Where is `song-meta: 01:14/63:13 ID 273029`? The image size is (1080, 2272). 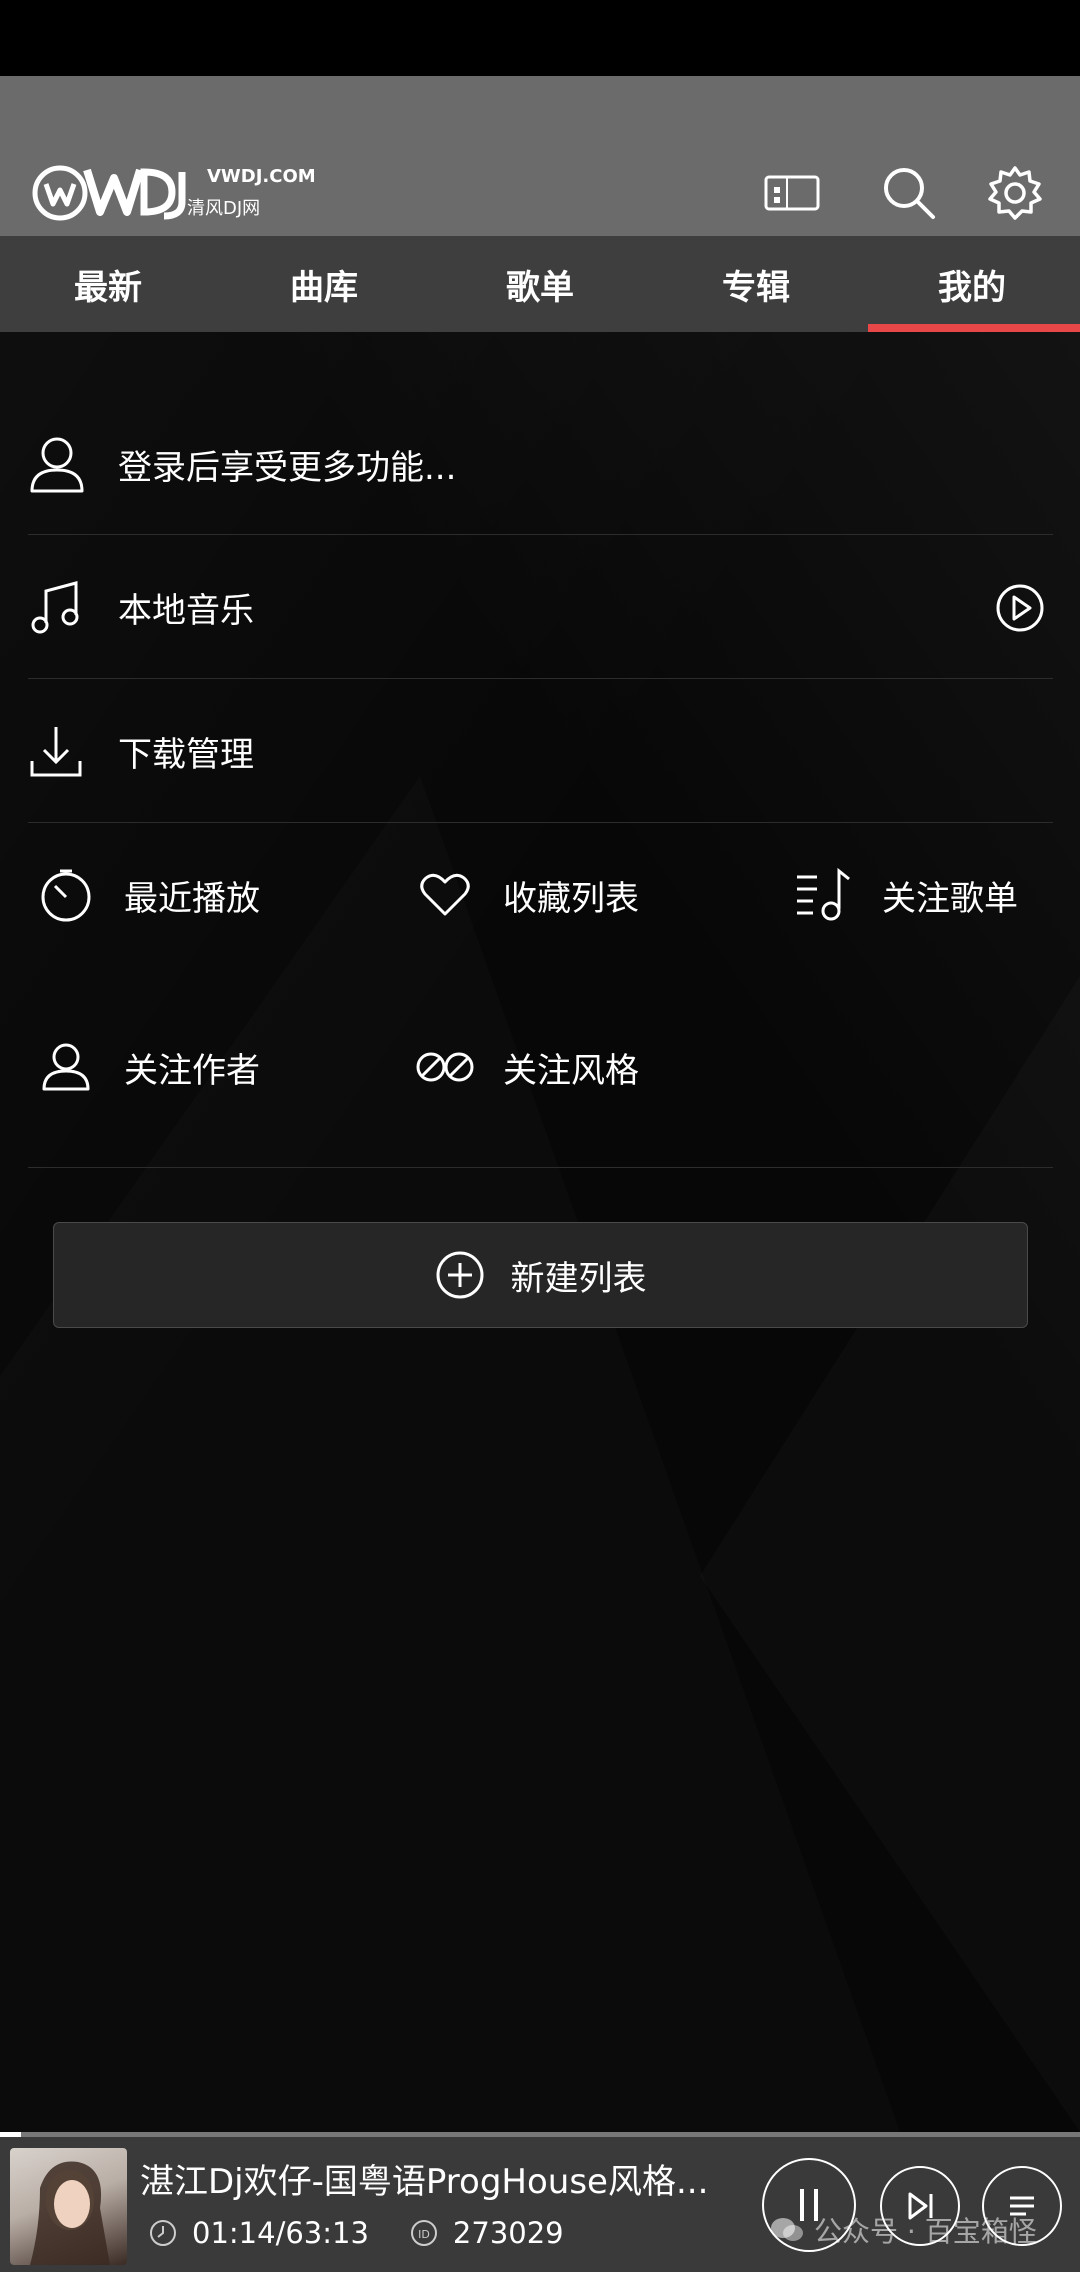 song-meta: 01:14/63:13 ID 273029 is located at coordinates (356, 2233).